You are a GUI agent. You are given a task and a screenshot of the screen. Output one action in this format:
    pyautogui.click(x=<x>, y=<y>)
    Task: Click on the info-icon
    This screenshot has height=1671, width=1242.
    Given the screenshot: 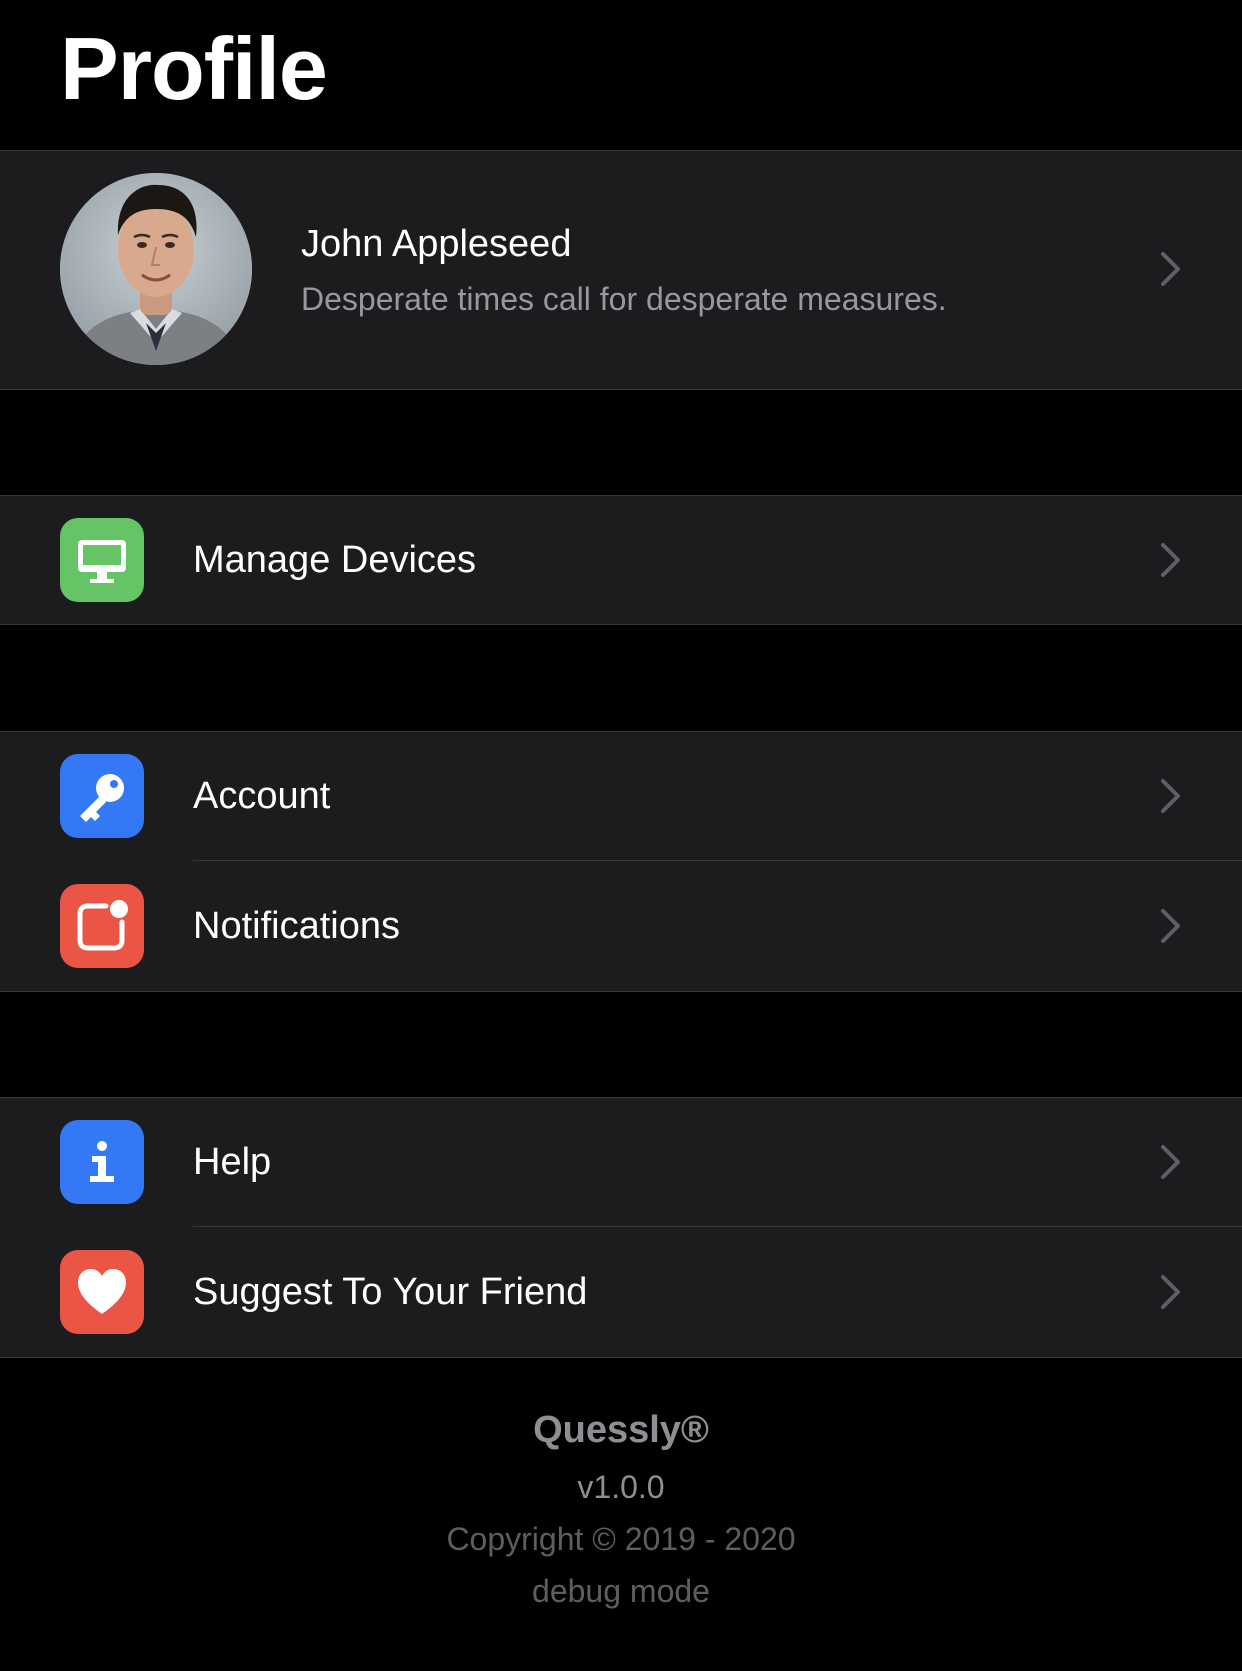 What is the action you would take?
    pyautogui.click(x=102, y=1162)
    